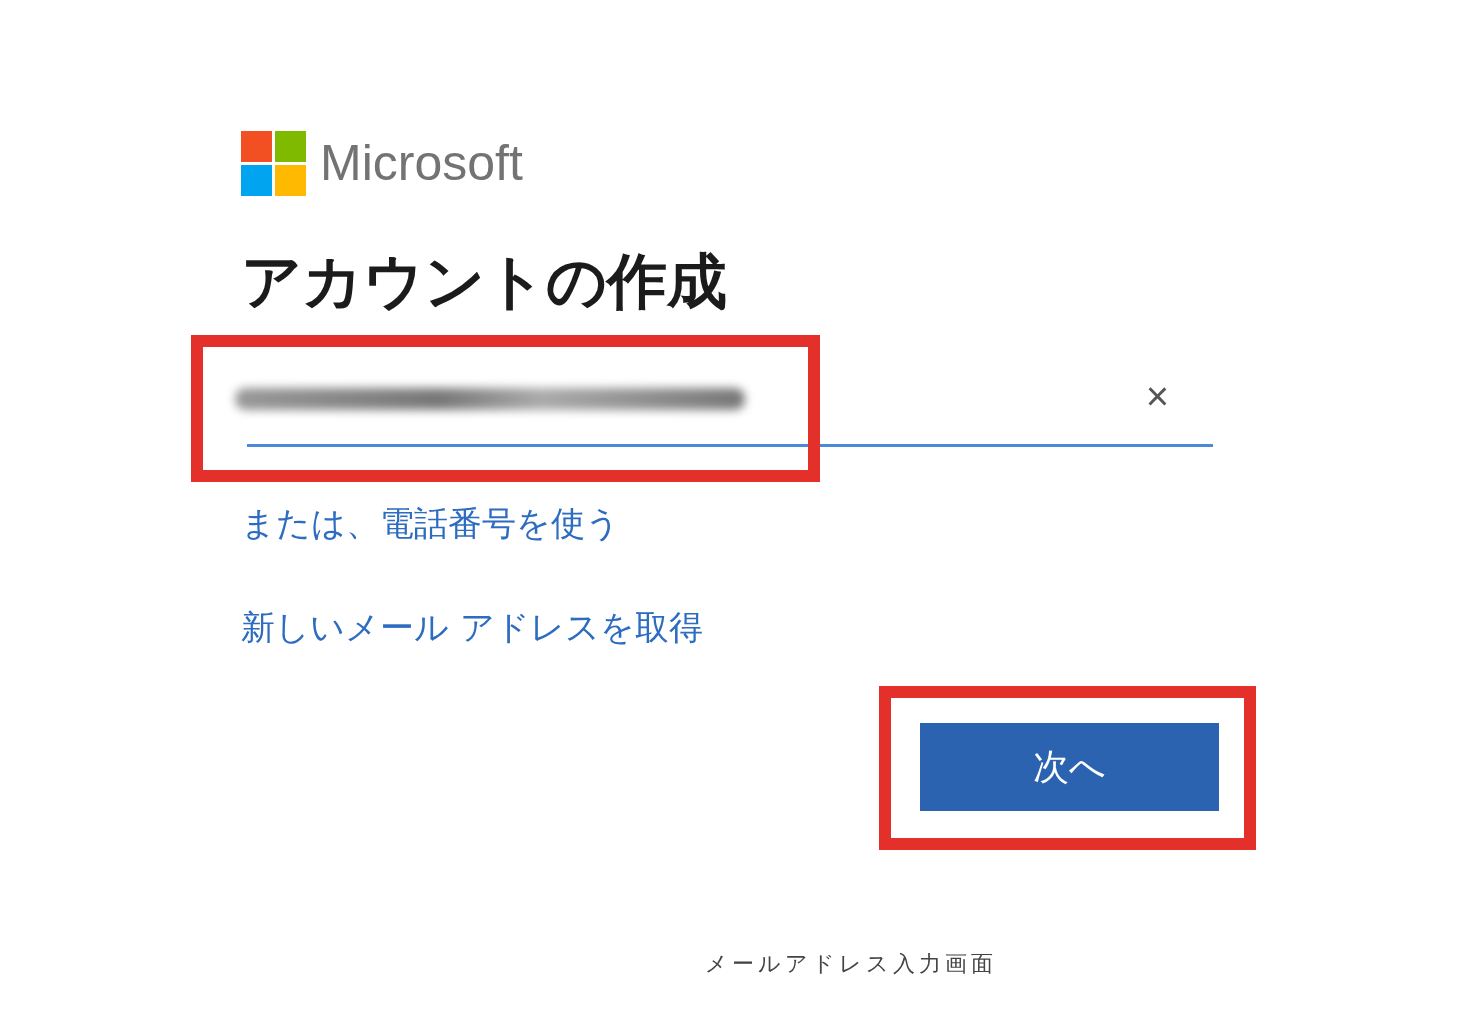  What do you see at coordinates (850, 523) in the screenshot?
I see `text-link: または、電話番号を使う` at bounding box center [850, 523].